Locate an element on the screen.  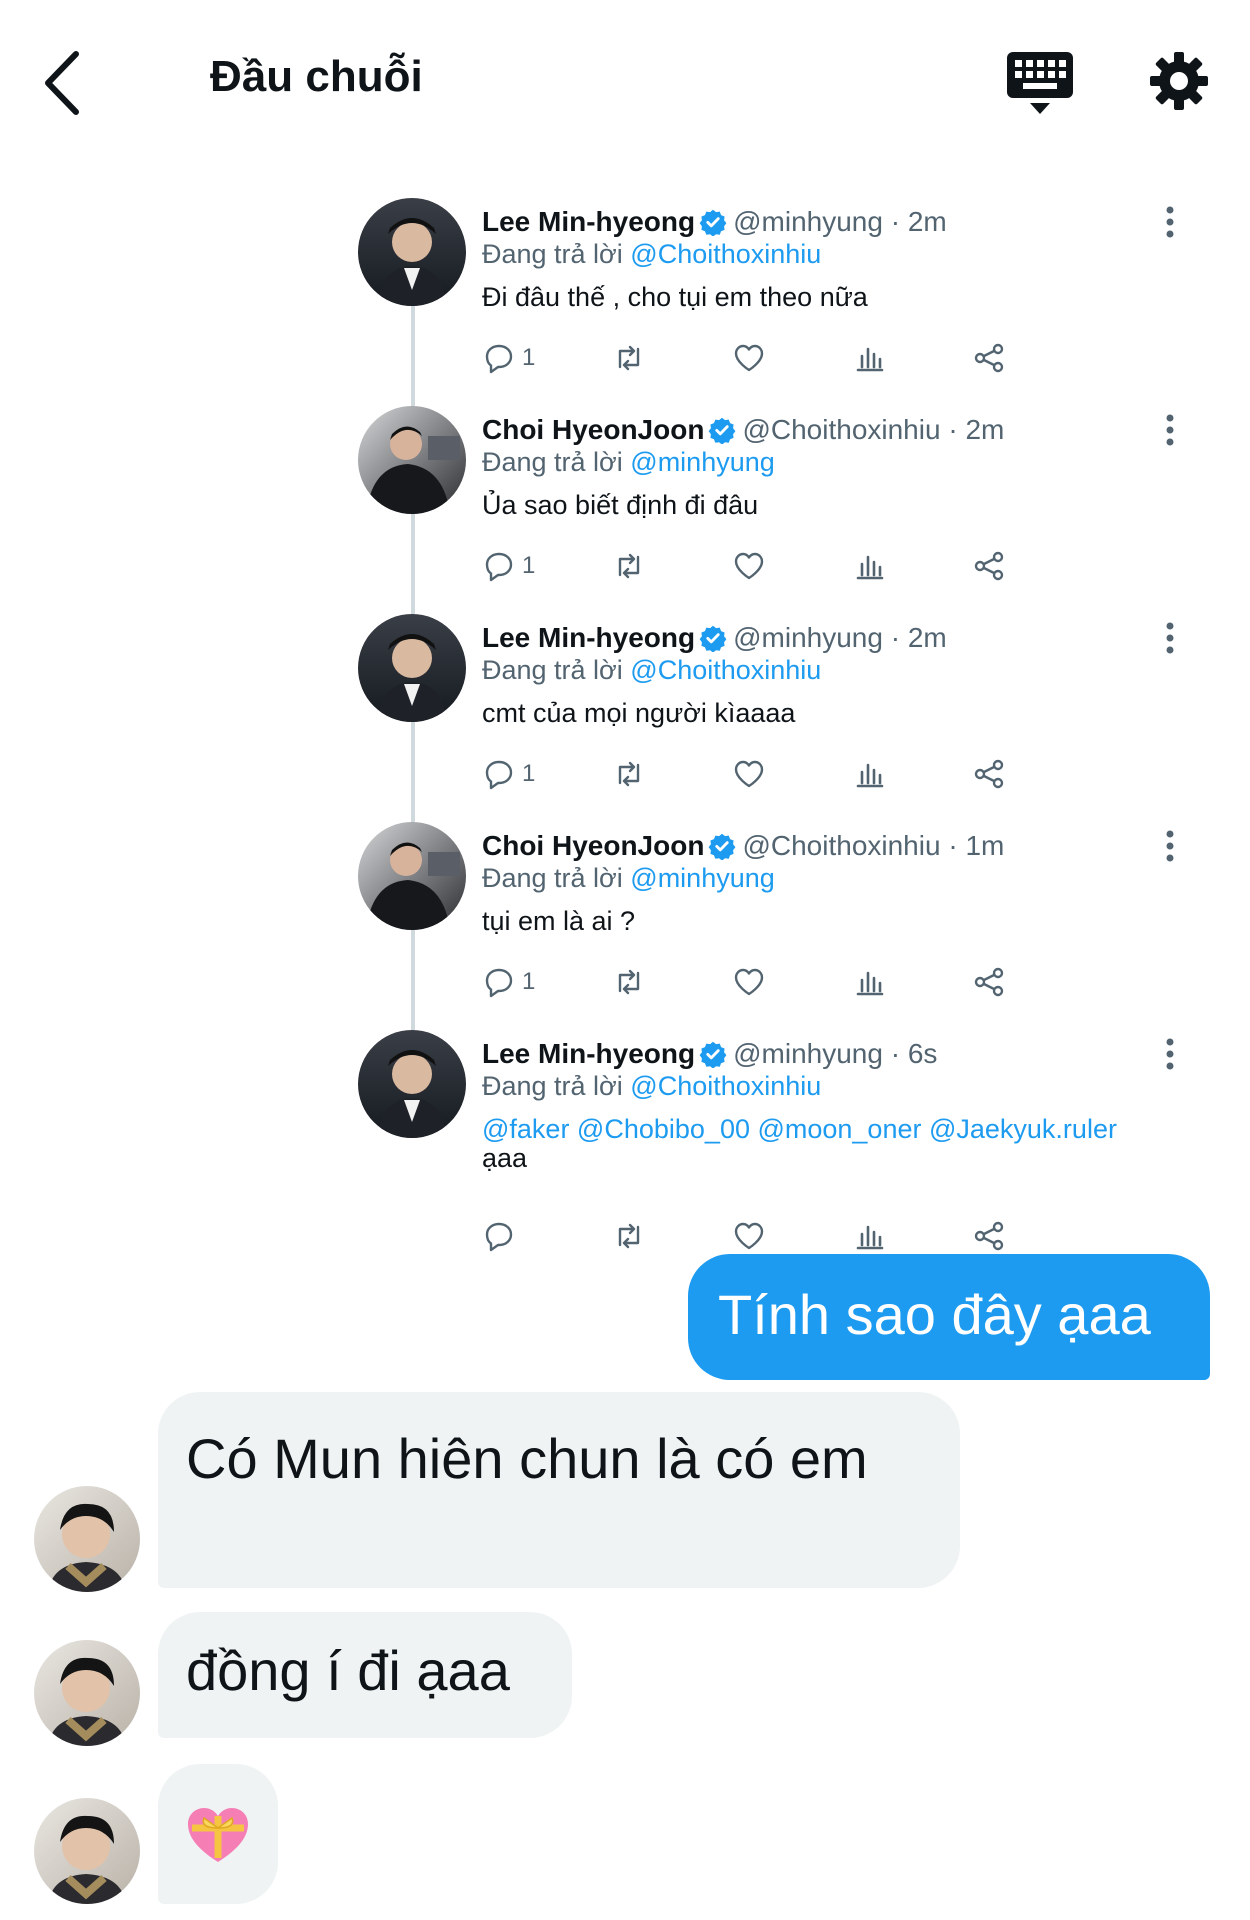
share-icon is located at coordinates (989, 358).